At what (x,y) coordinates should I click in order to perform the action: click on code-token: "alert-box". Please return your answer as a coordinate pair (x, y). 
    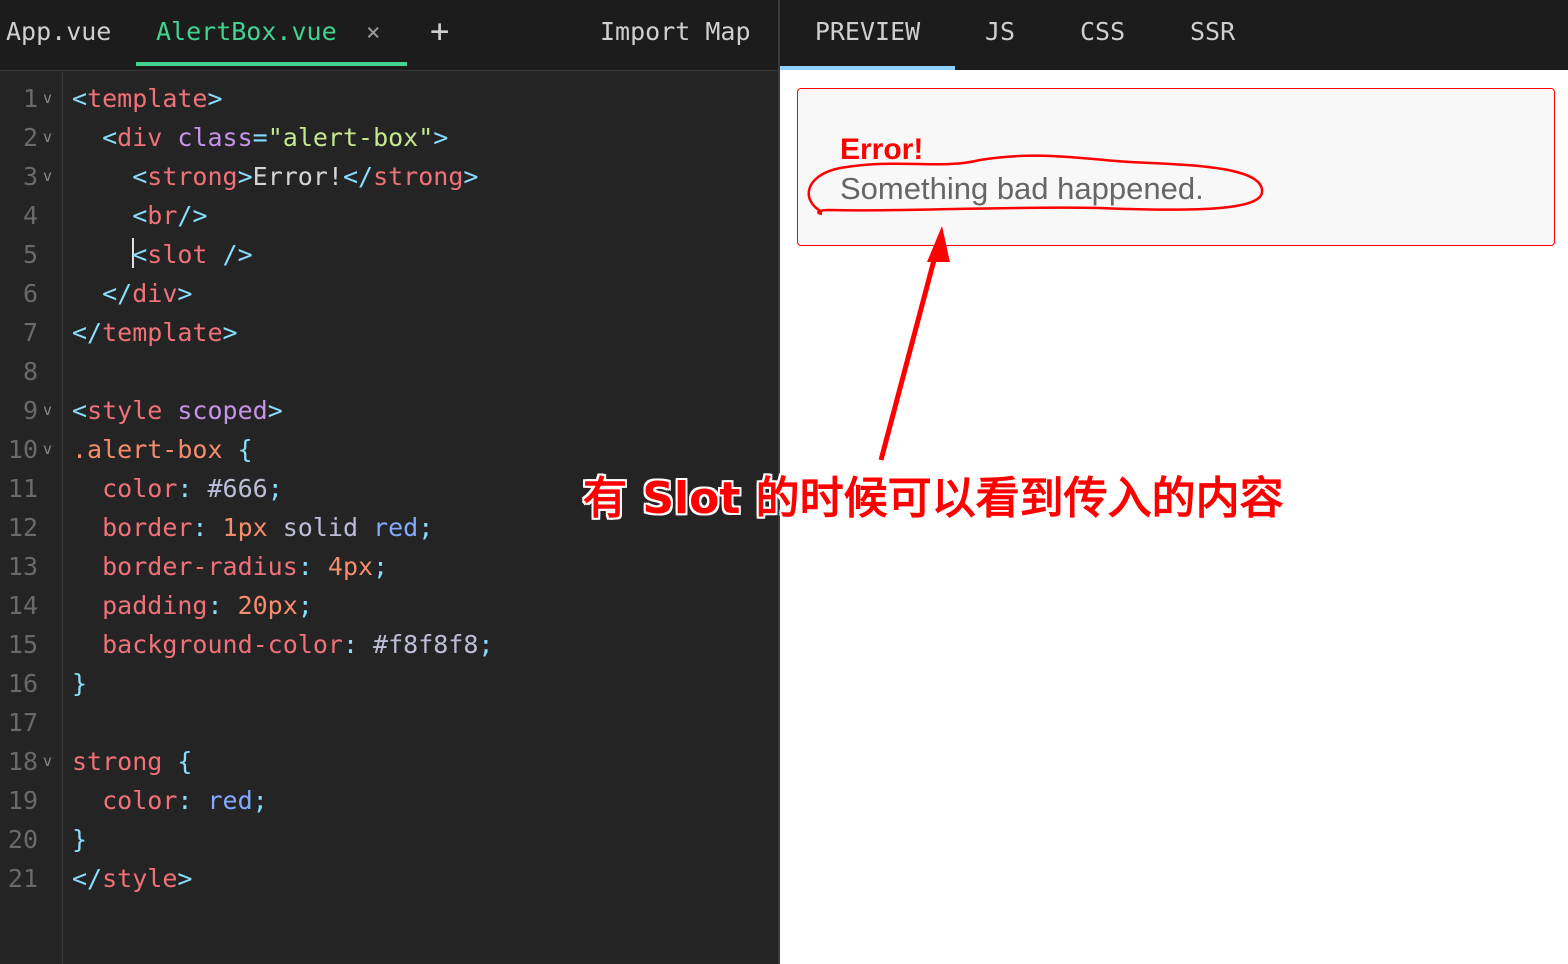
    Looking at the image, I should click on (350, 137).